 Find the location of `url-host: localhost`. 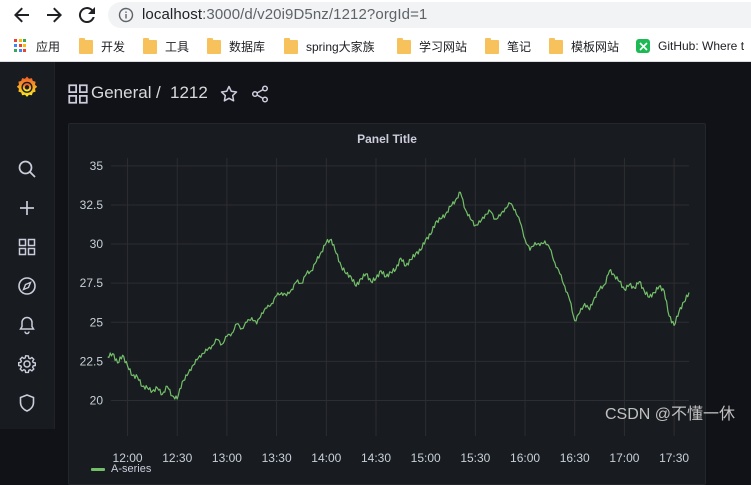

url-host: localhost is located at coordinates (172, 14).